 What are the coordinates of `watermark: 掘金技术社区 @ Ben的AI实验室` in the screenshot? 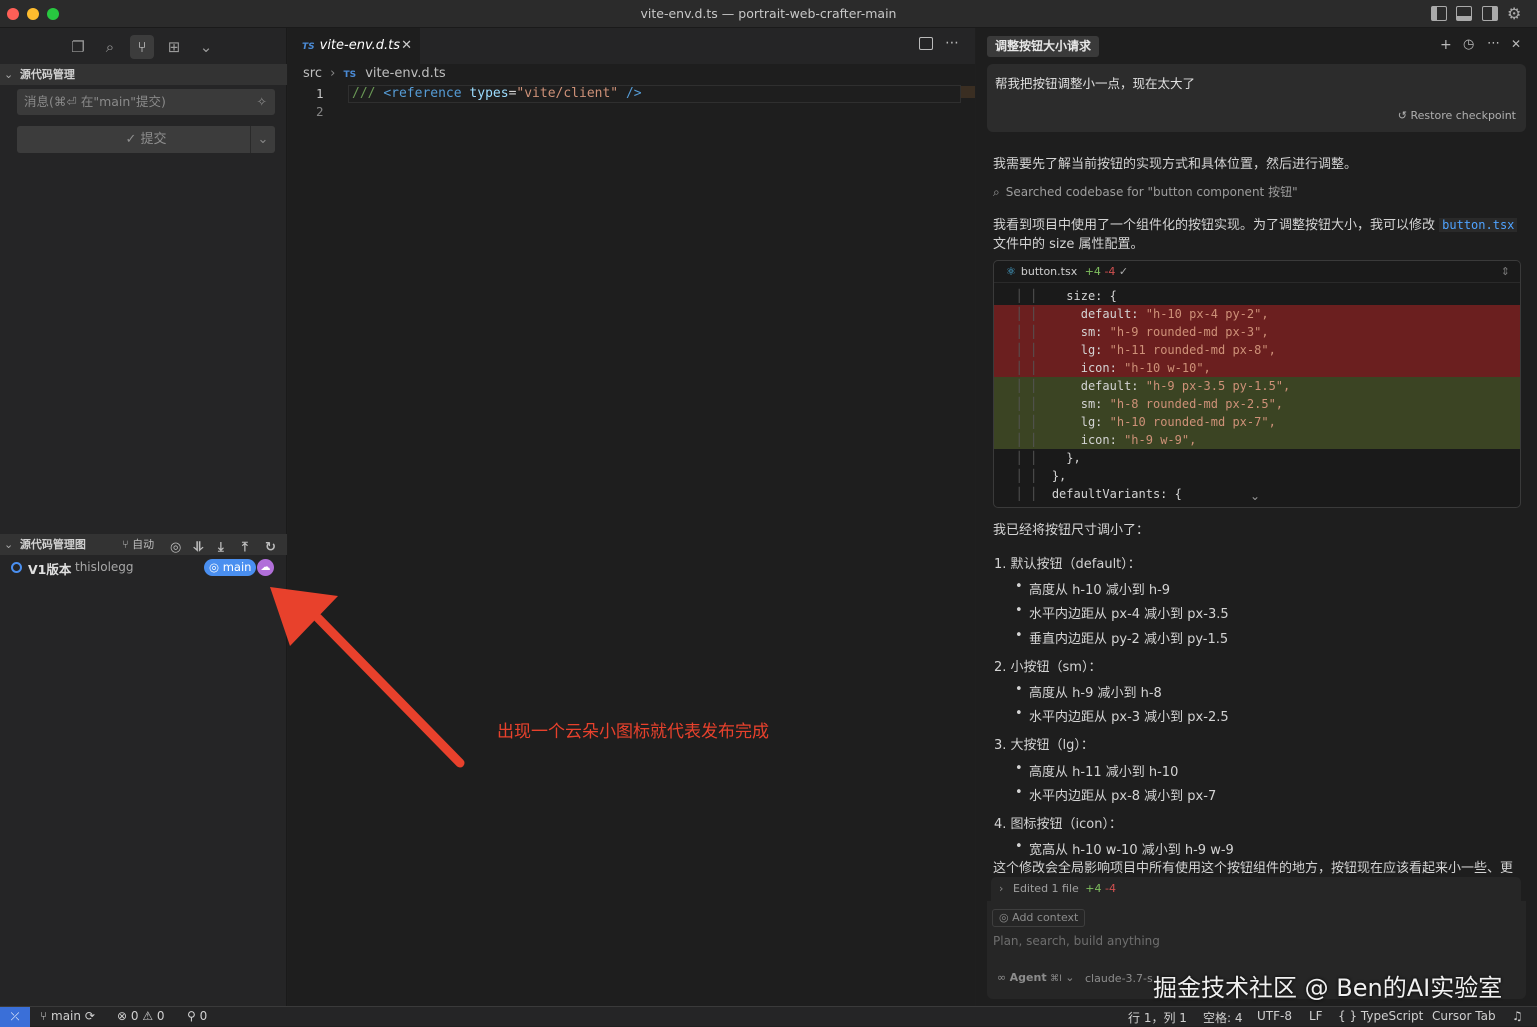 It's located at (1328, 988).